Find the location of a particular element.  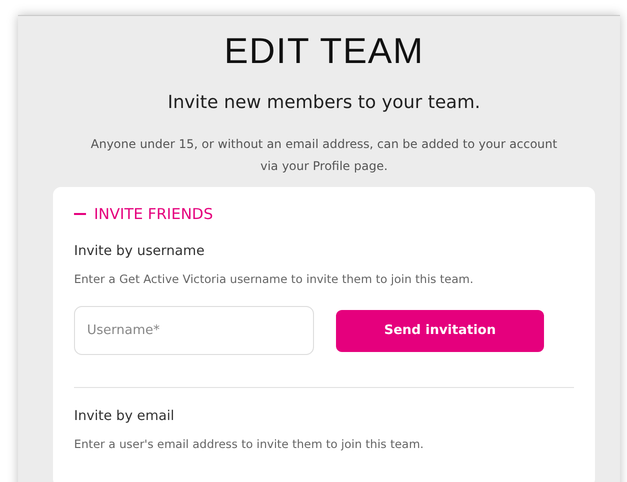

minus-icon is located at coordinates (80, 214).